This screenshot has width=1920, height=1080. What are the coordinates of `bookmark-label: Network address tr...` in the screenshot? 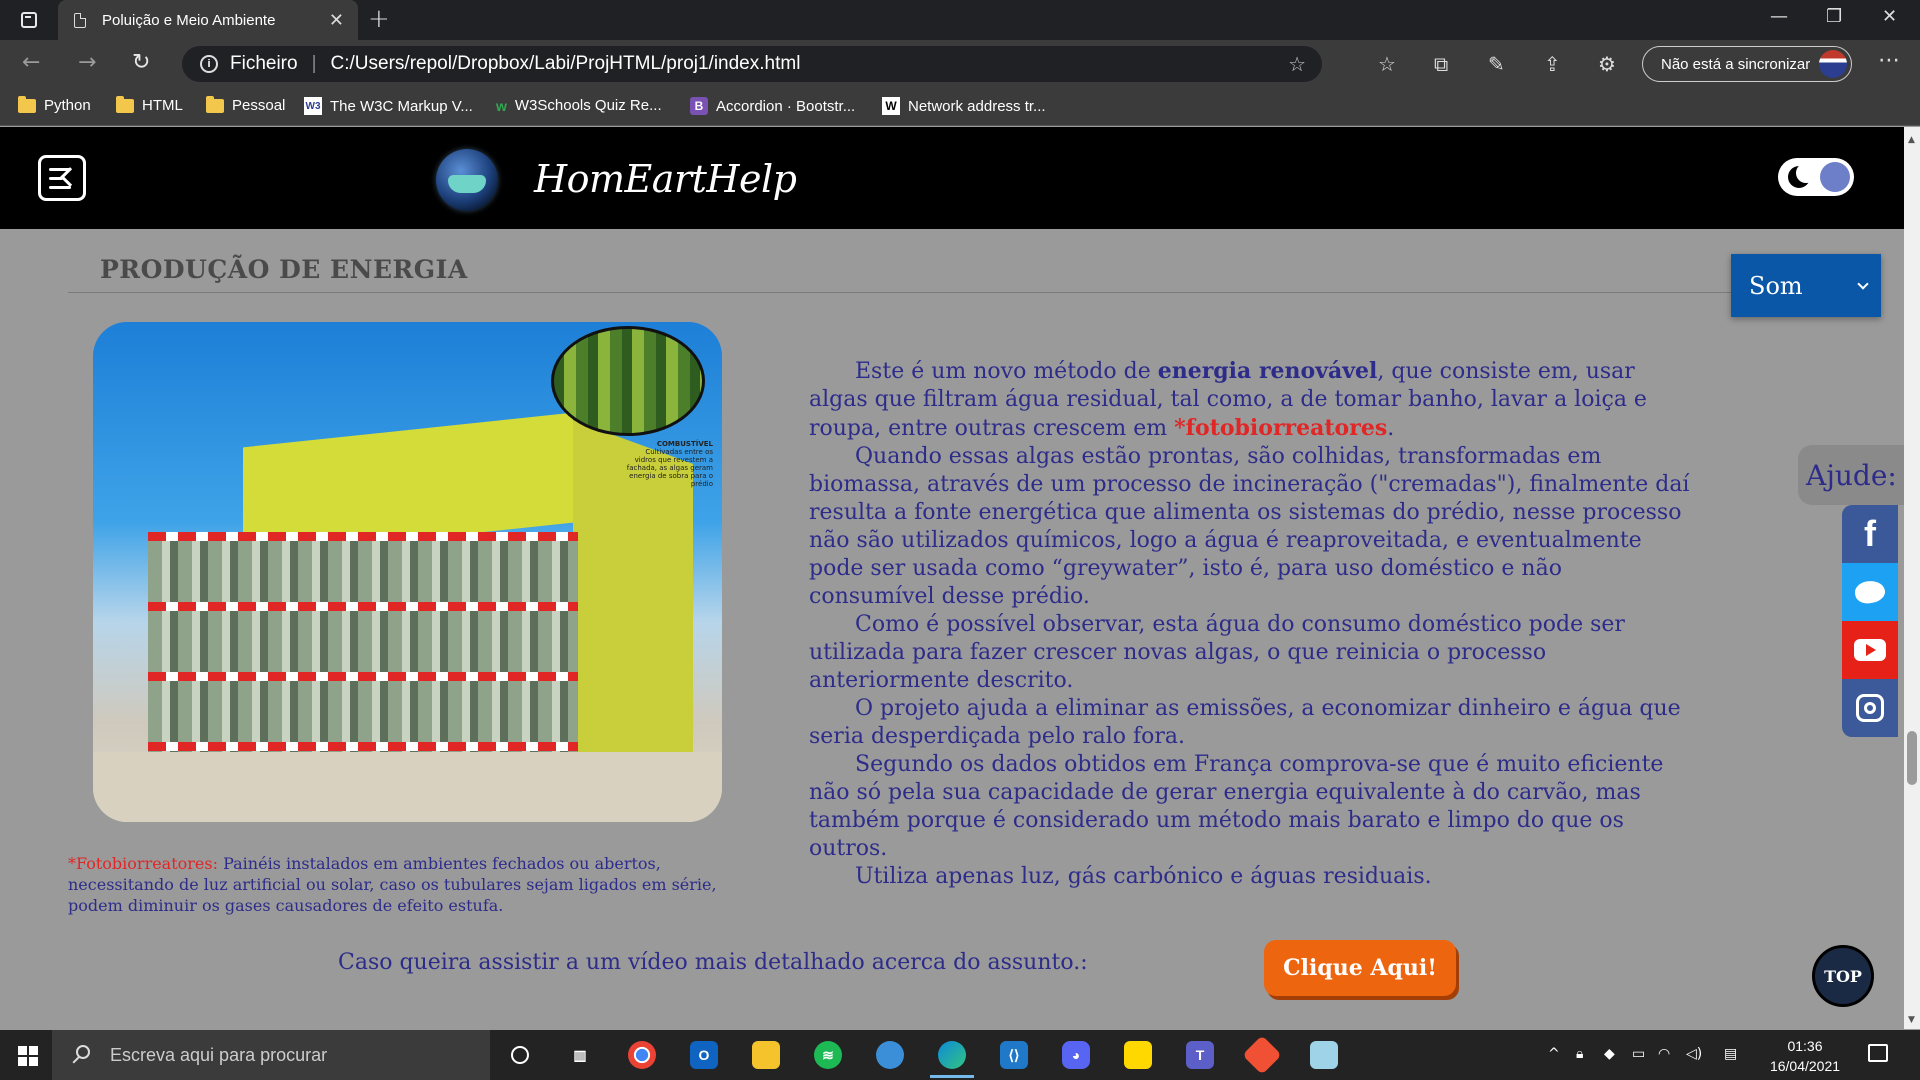 It's located at (977, 106).